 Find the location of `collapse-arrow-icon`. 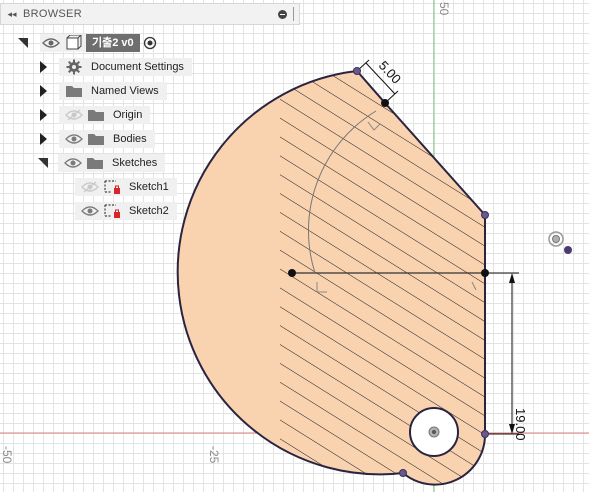

collapse-arrow-icon is located at coordinates (43, 163).